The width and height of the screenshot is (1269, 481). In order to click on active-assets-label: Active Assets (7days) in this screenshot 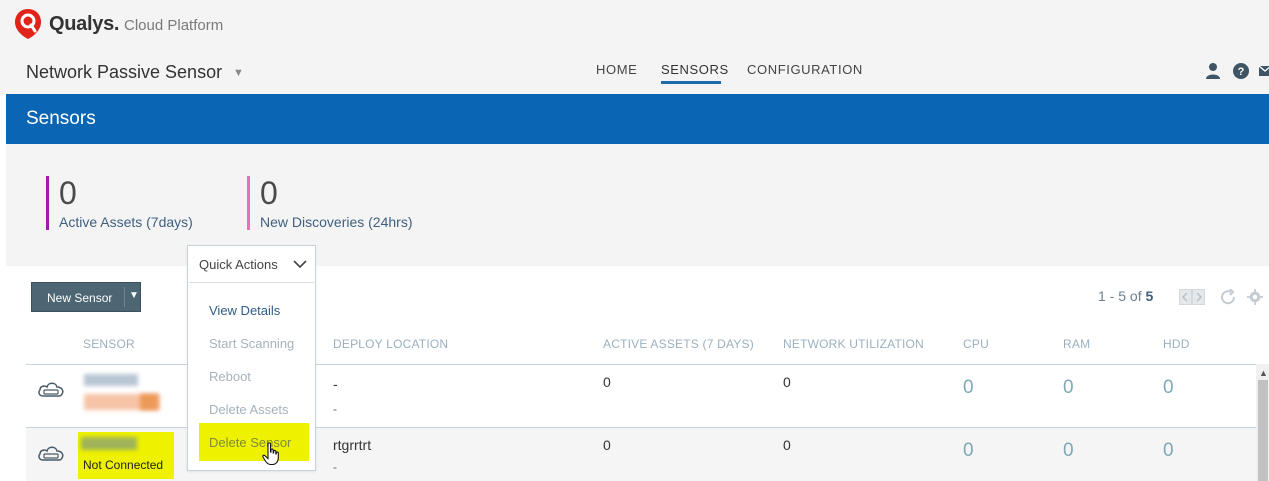, I will do `click(126, 222)`.